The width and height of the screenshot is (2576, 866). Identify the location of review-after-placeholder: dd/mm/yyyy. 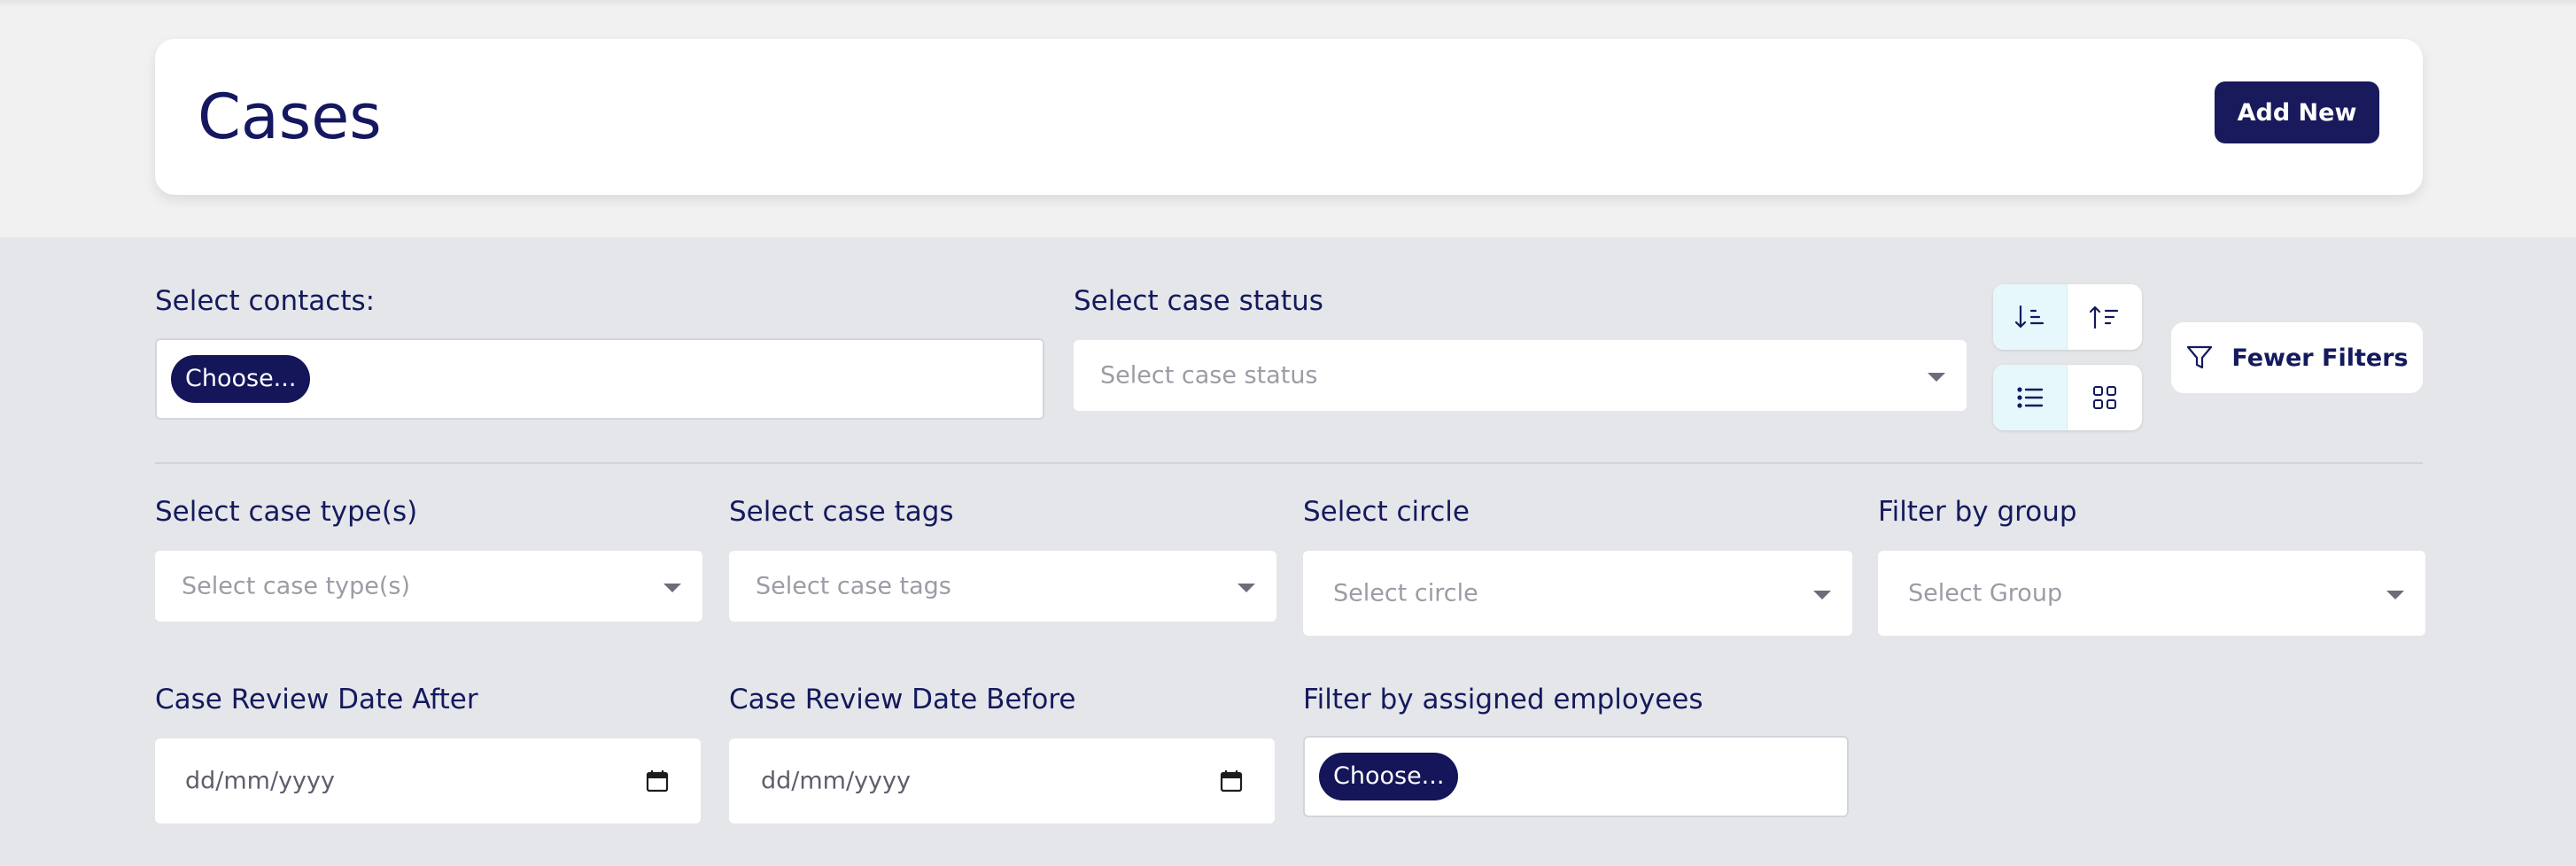
(260, 781).